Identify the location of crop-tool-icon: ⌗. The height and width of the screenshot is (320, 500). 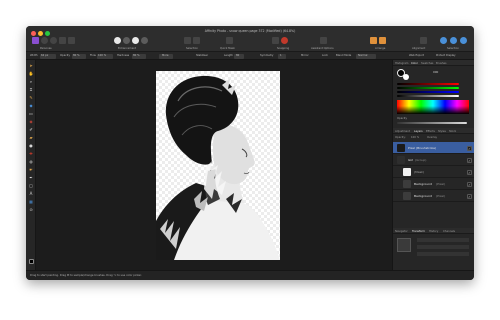
(31, 89).